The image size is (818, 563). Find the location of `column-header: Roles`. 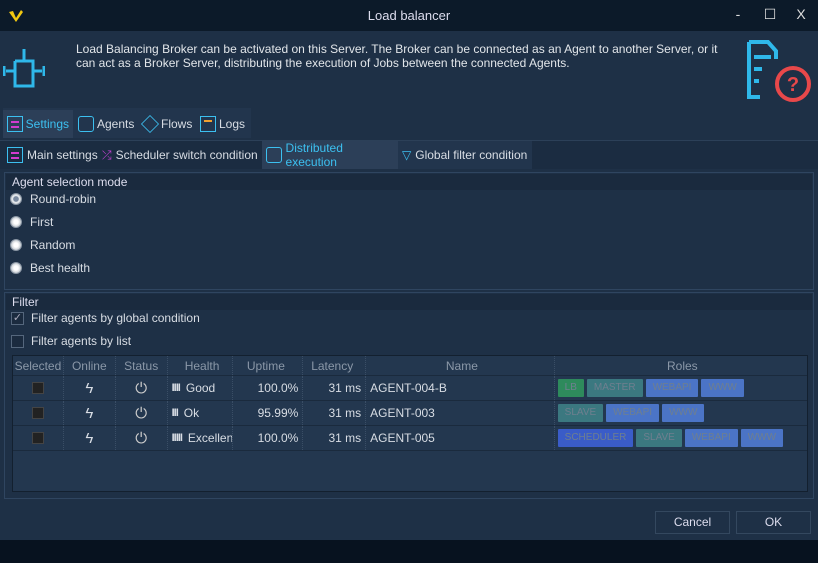

column-header: Roles is located at coordinates (681, 365).